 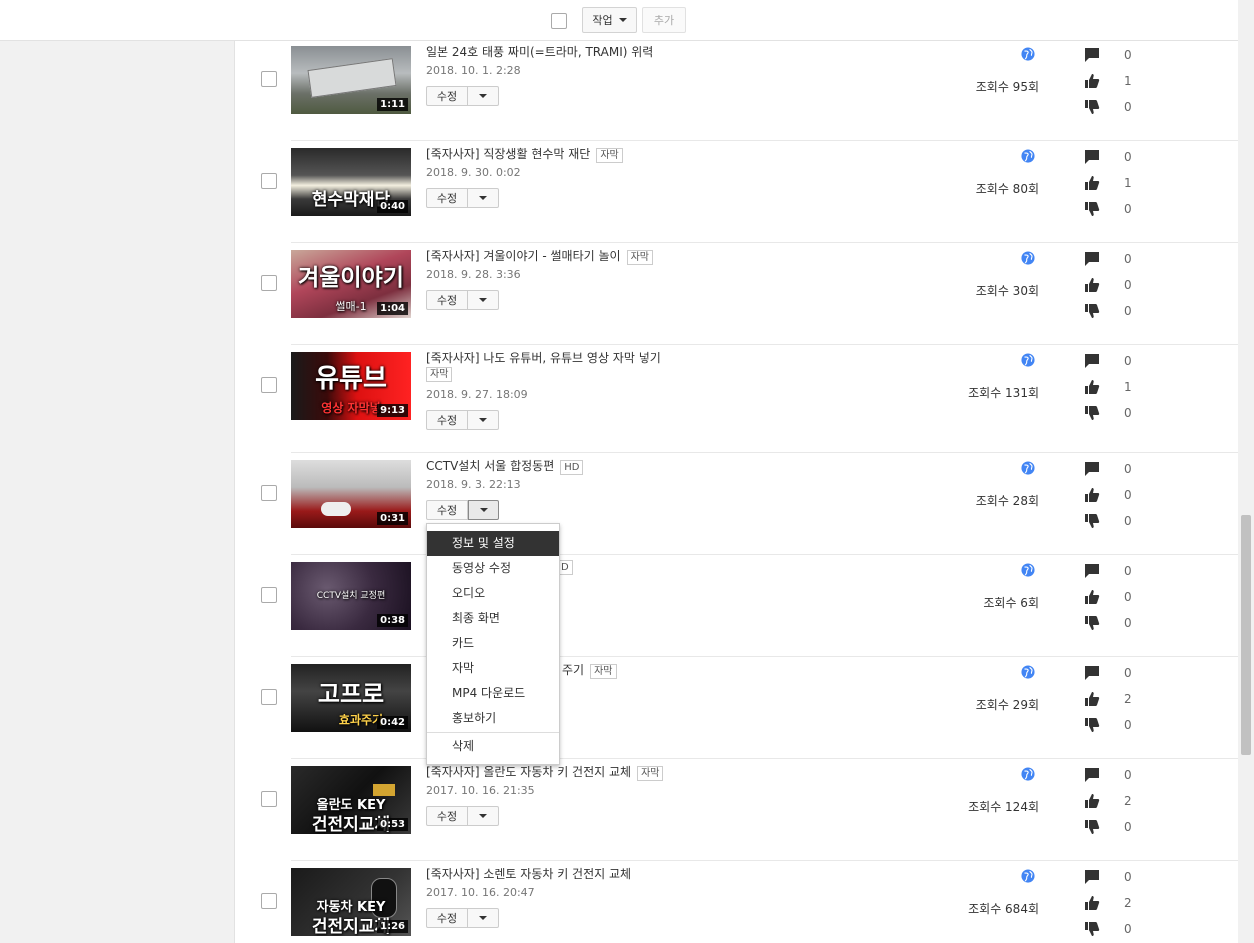 I want to click on menu-item-video-editor: 동영상 수정, so click(x=493, y=568).